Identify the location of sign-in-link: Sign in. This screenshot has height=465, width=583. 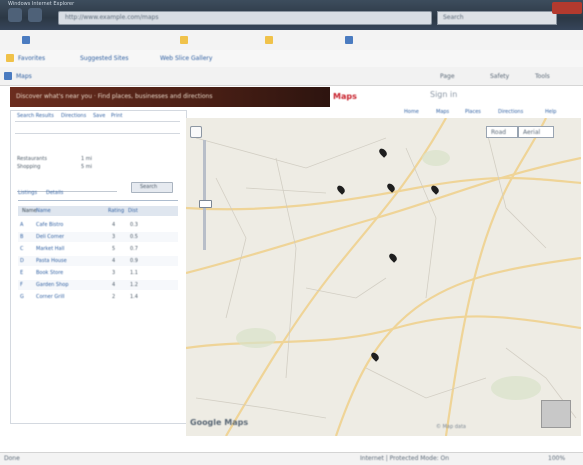
(443, 94).